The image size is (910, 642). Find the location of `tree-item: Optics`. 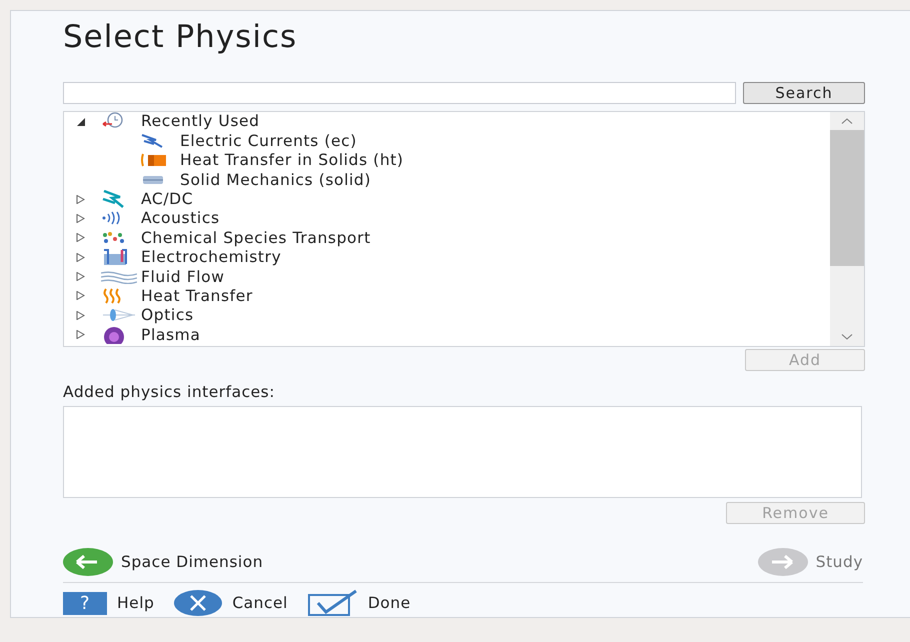

tree-item: Optics is located at coordinates (167, 315).